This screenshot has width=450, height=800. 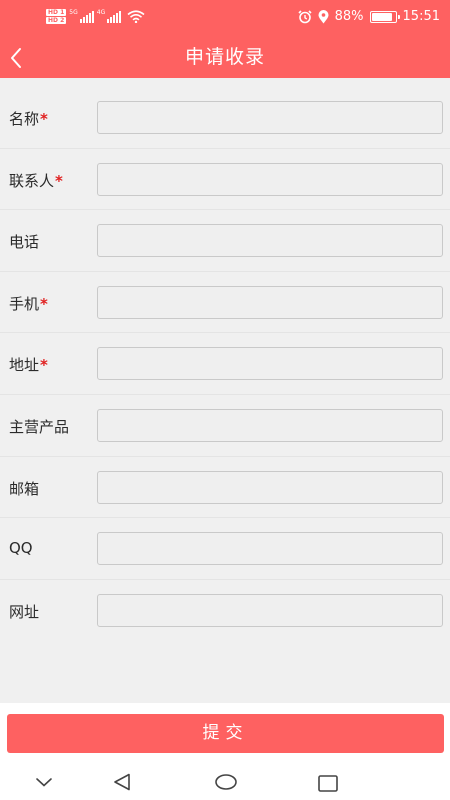 I want to click on field-label: 联系人*, so click(x=36, y=180).